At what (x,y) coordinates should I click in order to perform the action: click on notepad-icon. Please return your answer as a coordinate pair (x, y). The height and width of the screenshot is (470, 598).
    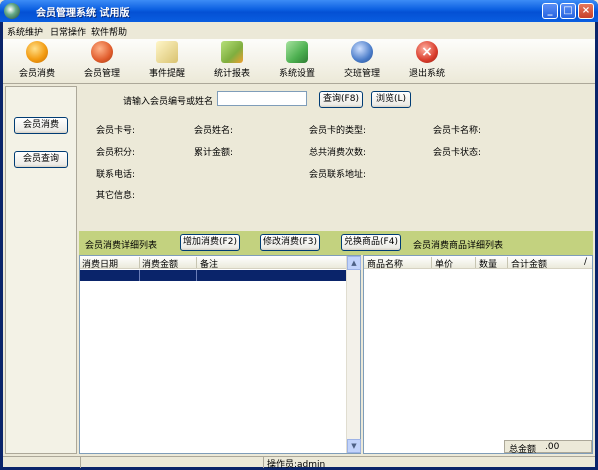
    Looking at the image, I should click on (167, 52).